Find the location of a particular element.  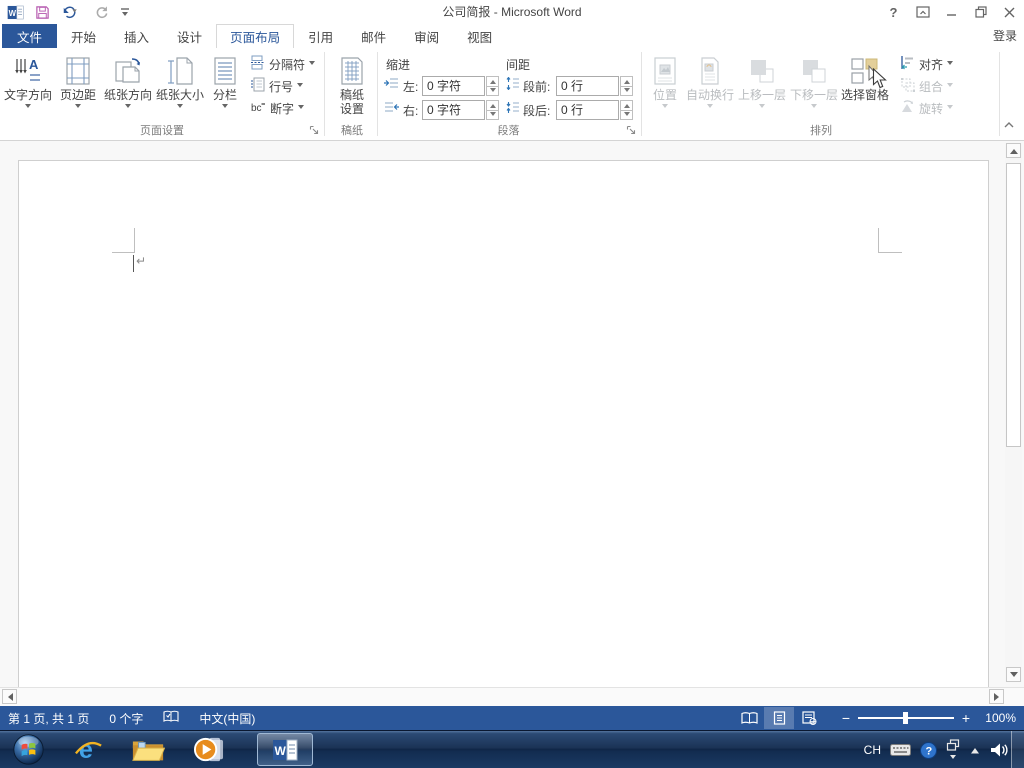

show-desktop-button is located at coordinates (1017, 749).